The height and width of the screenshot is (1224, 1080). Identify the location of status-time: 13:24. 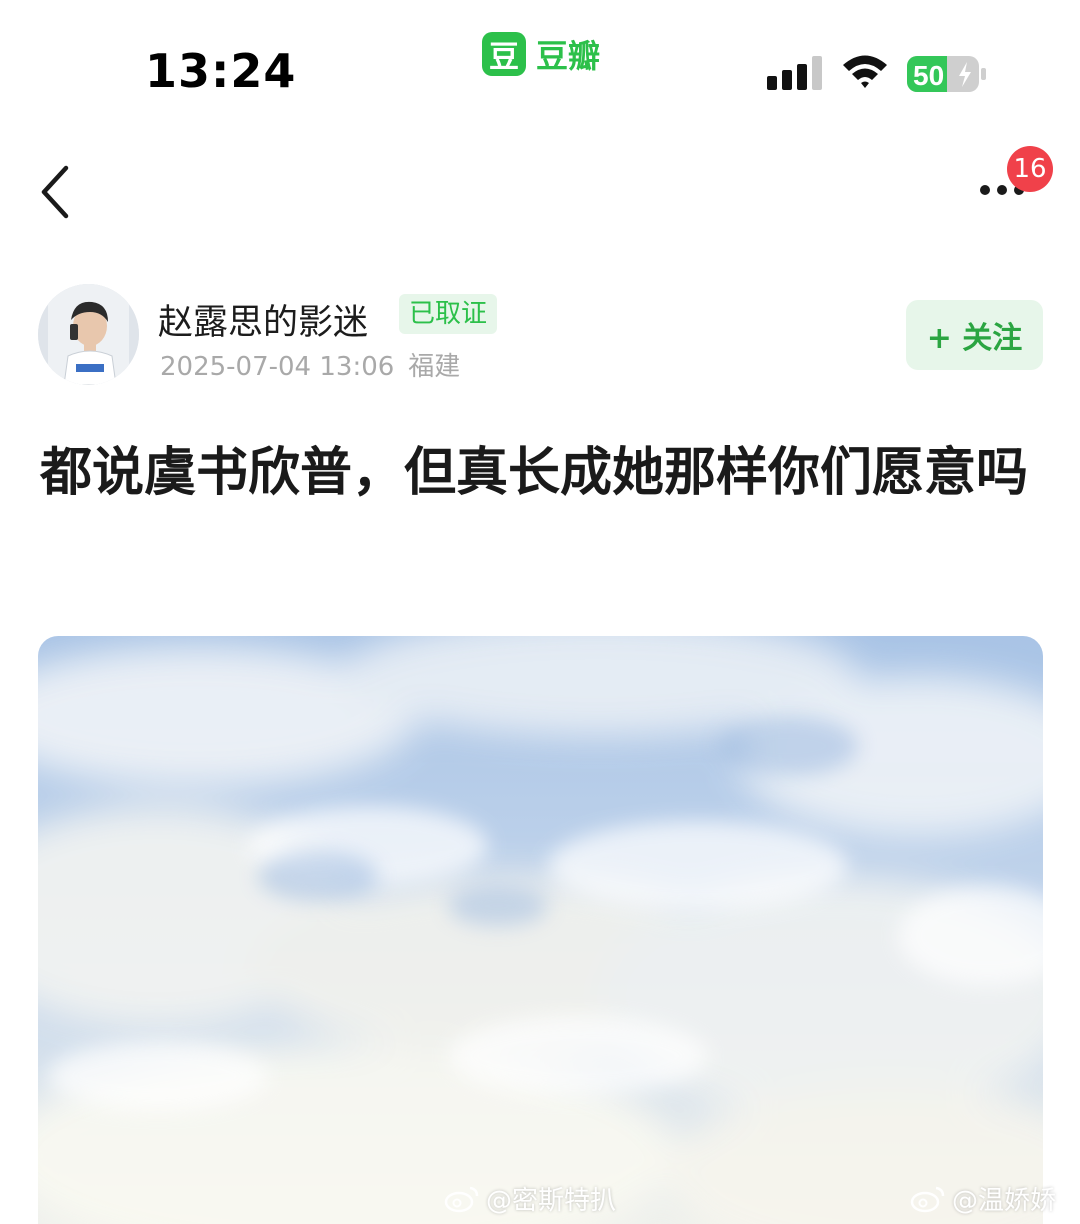
(221, 71).